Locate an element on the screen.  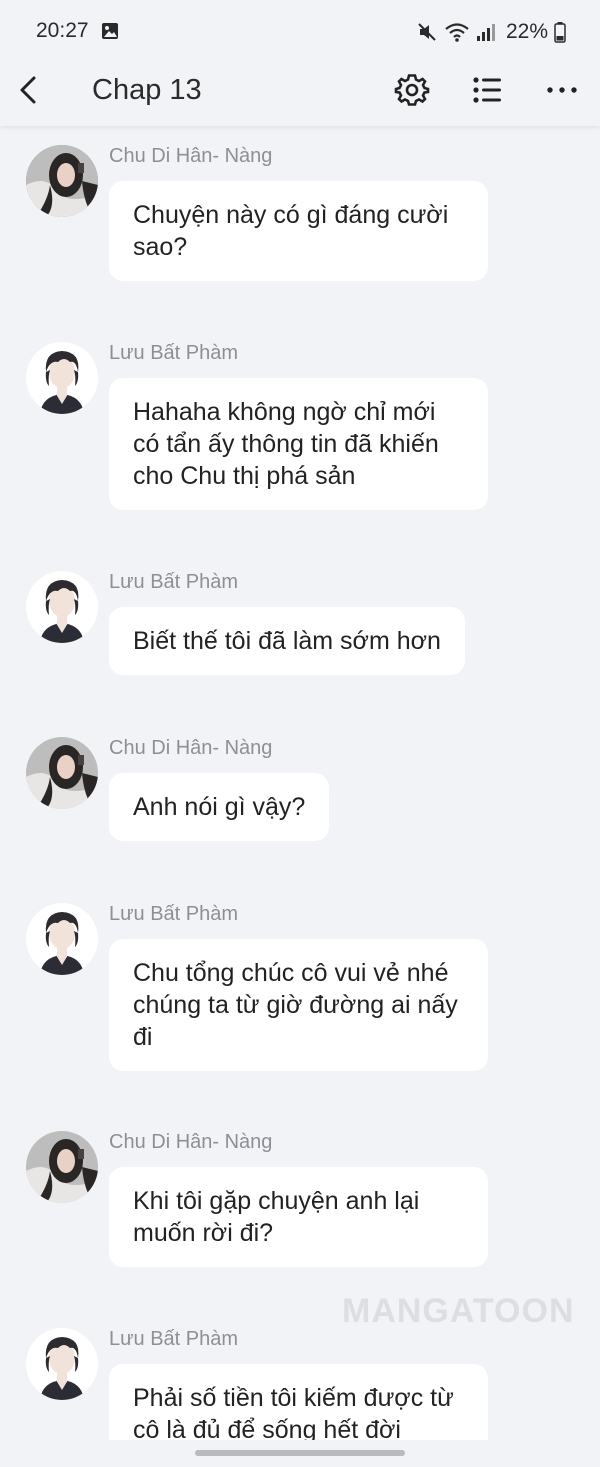
photo-icon is located at coordinates (110, 31).